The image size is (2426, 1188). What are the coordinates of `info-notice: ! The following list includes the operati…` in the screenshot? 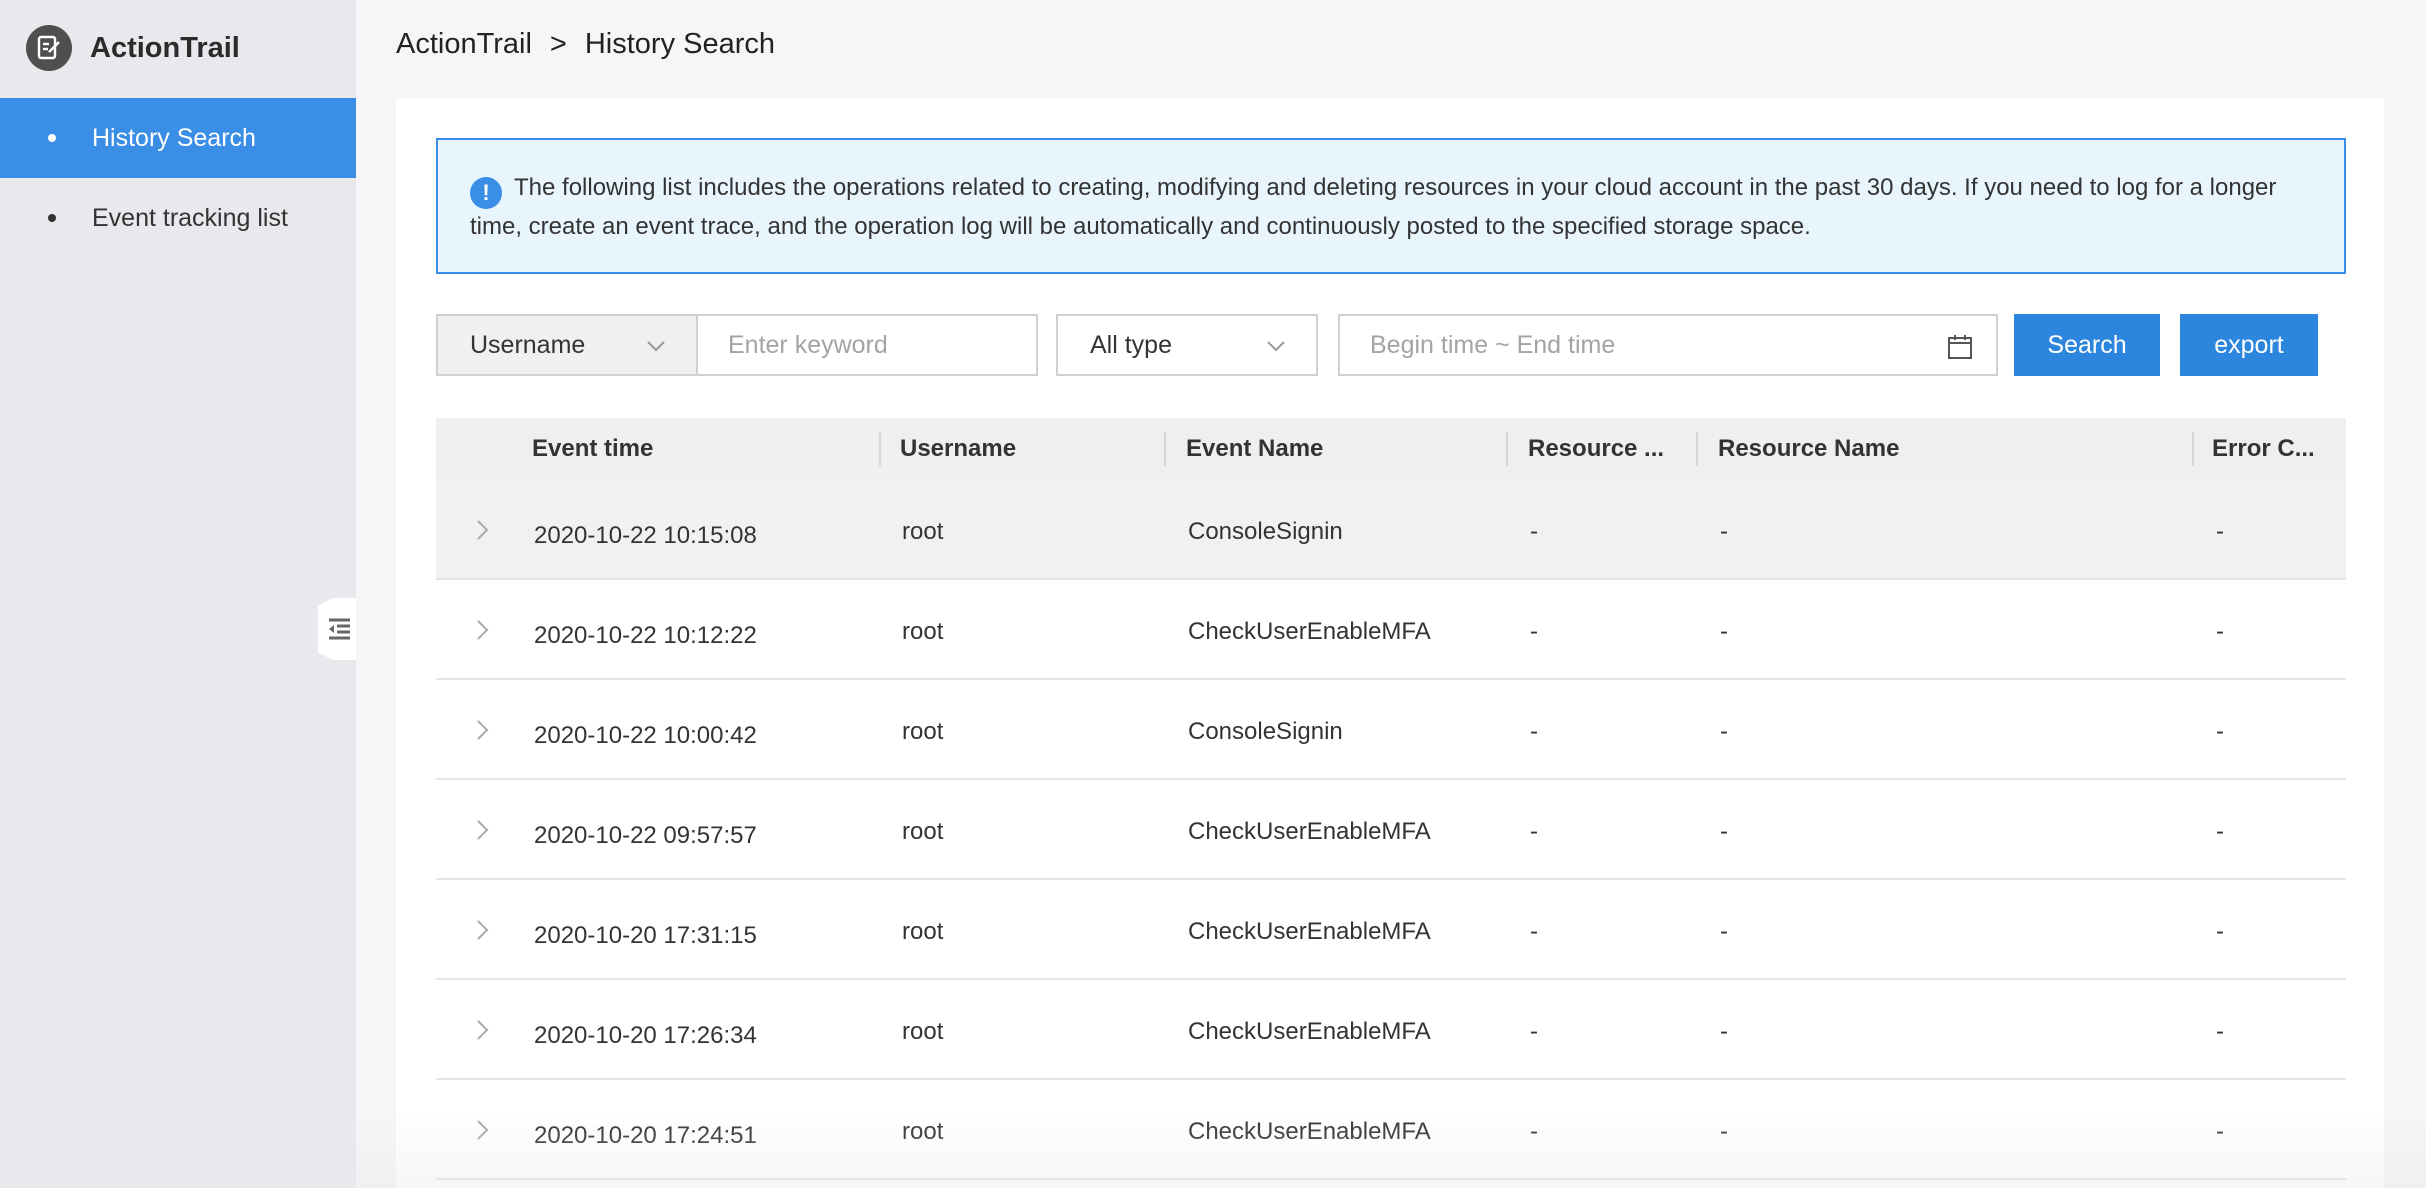 It's located at (1391, 206).